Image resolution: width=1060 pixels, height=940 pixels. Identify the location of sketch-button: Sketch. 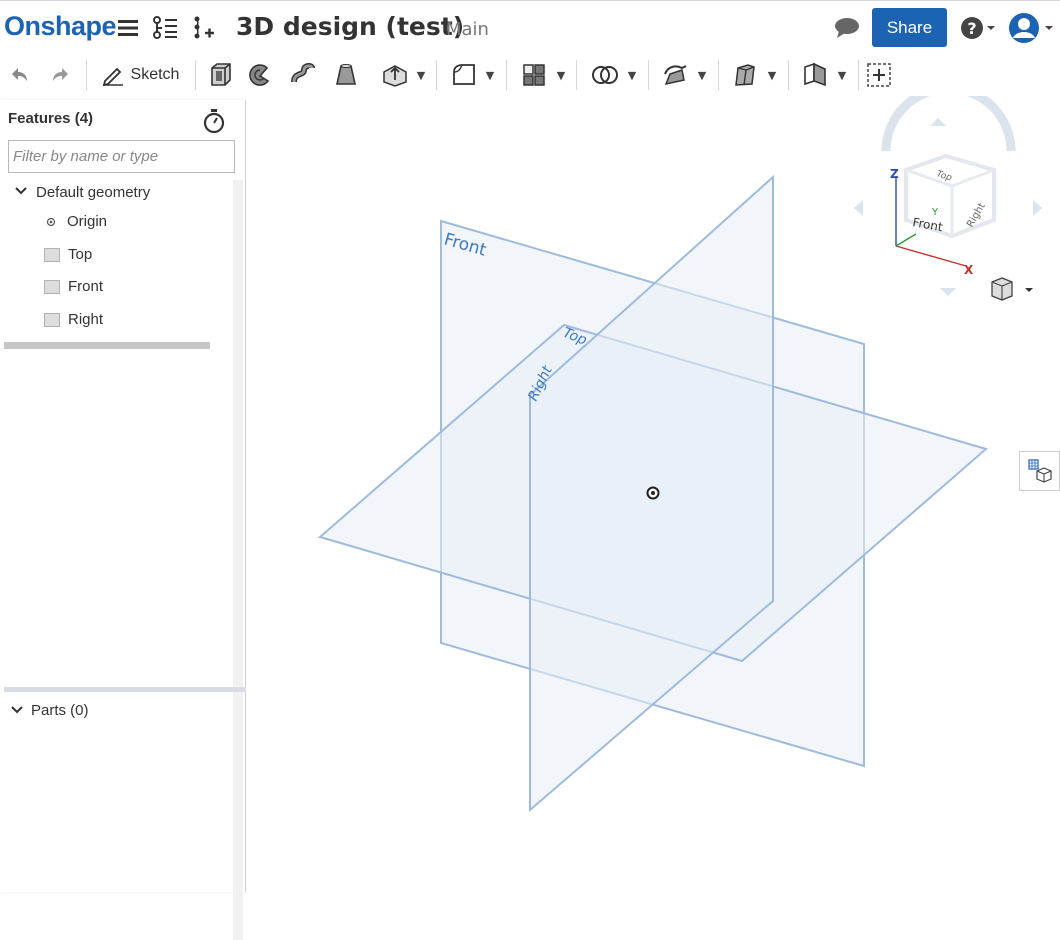
(140, 75).